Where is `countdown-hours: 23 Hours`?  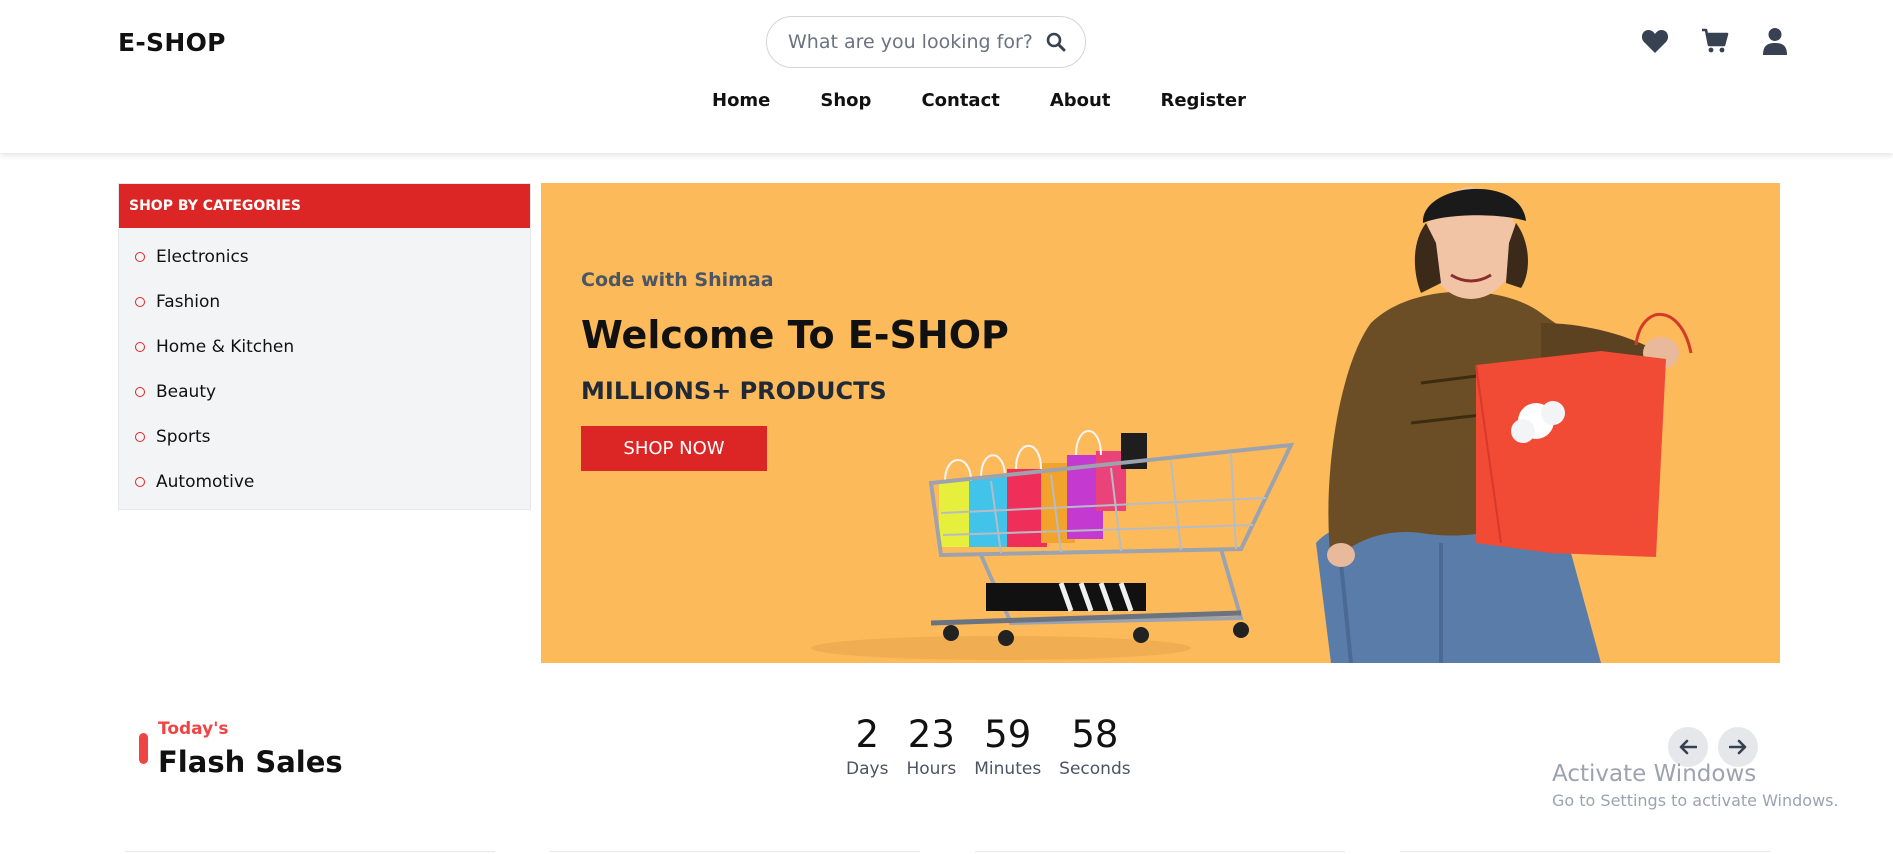 countdown-hours: 23 Hours is located at coordinates (931, 746).